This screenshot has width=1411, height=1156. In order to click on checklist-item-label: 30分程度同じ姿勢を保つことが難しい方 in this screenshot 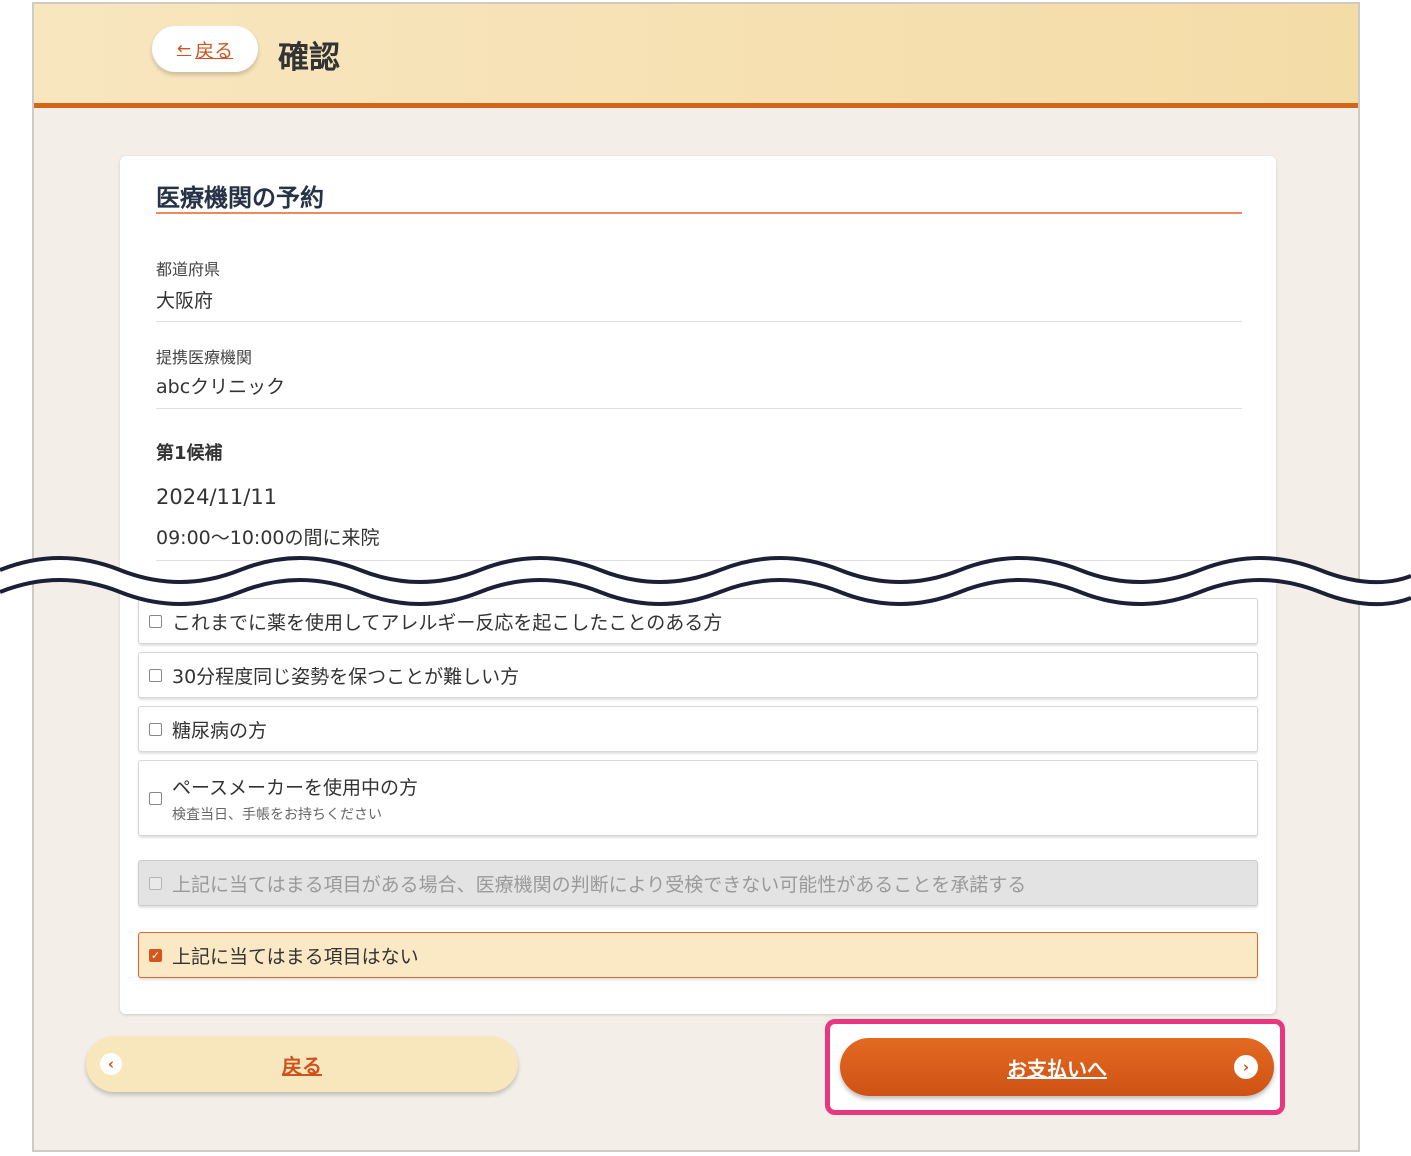, I will do `click(346, 676)`.